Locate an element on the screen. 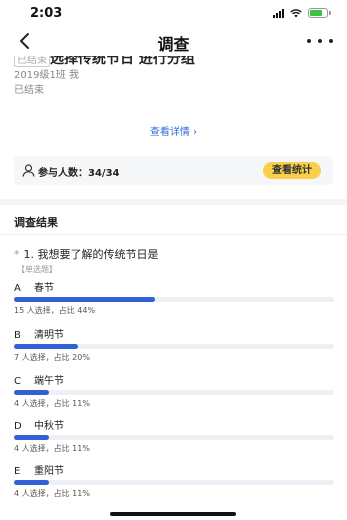 The image size is (347, 520). page-title: 调查 is located at coordinates (173, 44).